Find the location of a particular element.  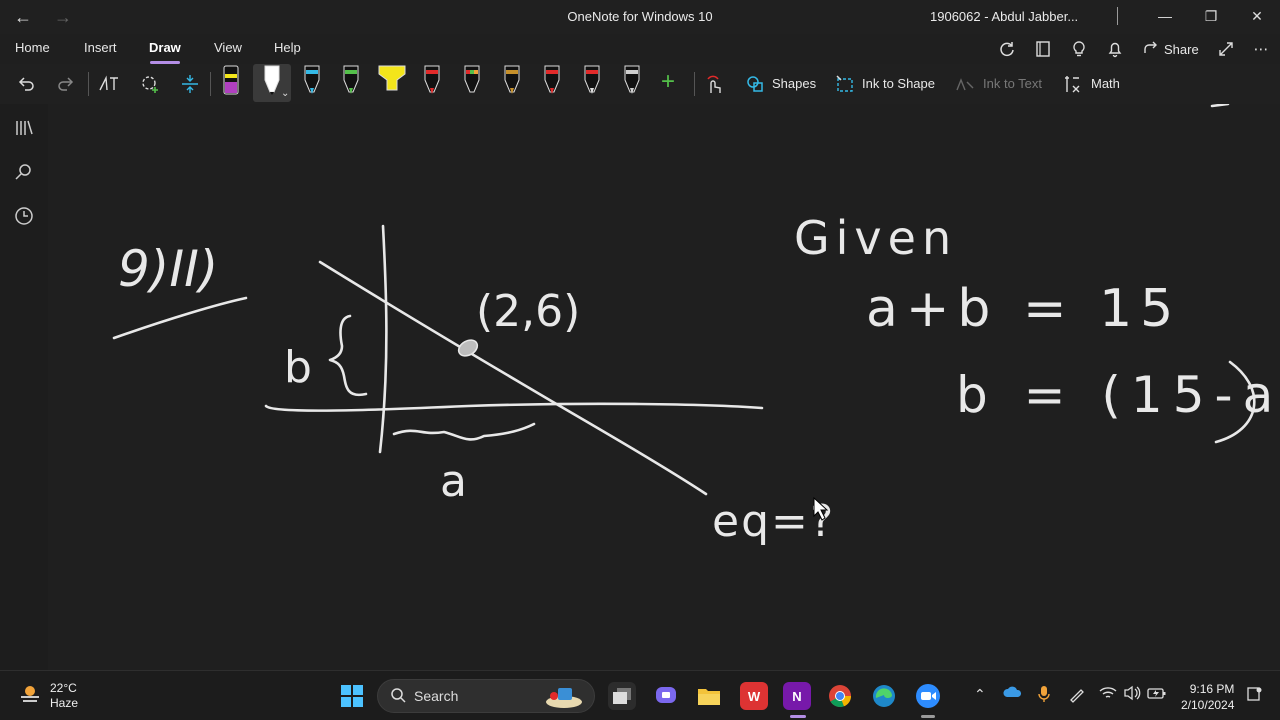

tab-view: View is located at coordinates (228, 47).